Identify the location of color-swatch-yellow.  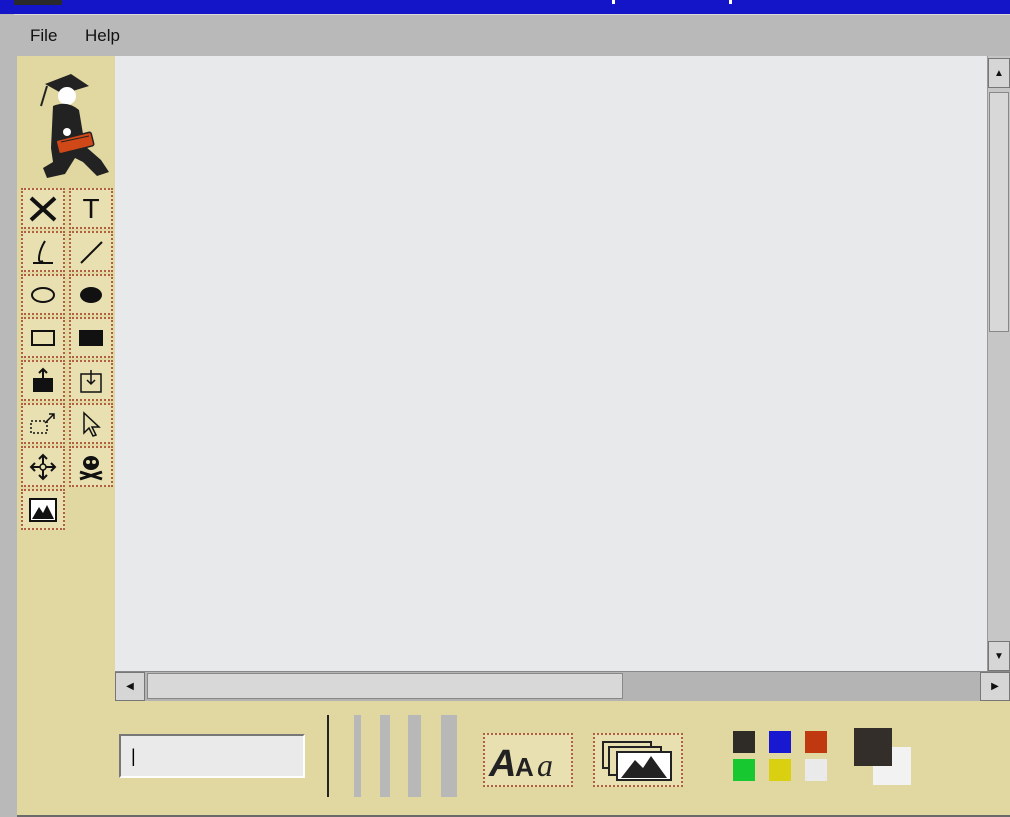
(780, 770).